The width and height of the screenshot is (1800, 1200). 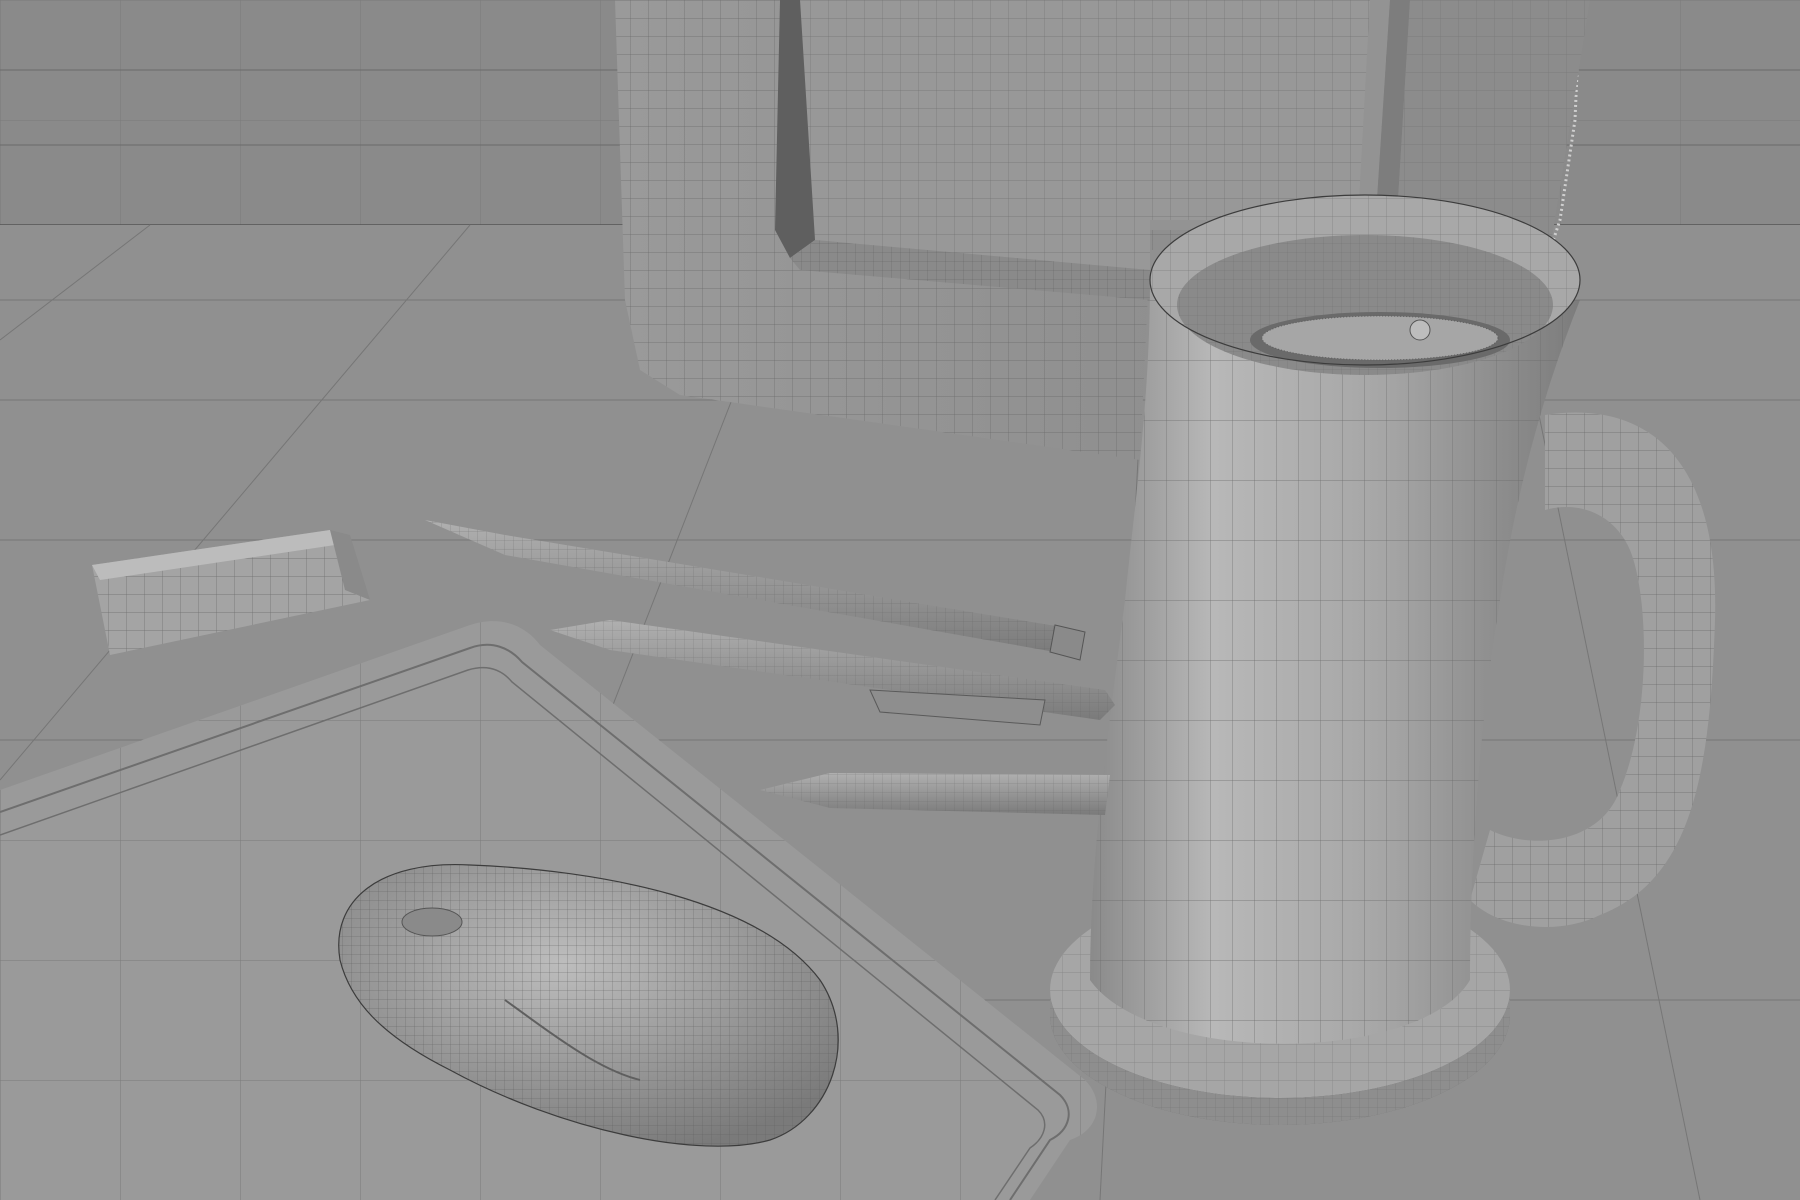 I want to click on scroll-wheel-icon, so click(x=432, y=922).